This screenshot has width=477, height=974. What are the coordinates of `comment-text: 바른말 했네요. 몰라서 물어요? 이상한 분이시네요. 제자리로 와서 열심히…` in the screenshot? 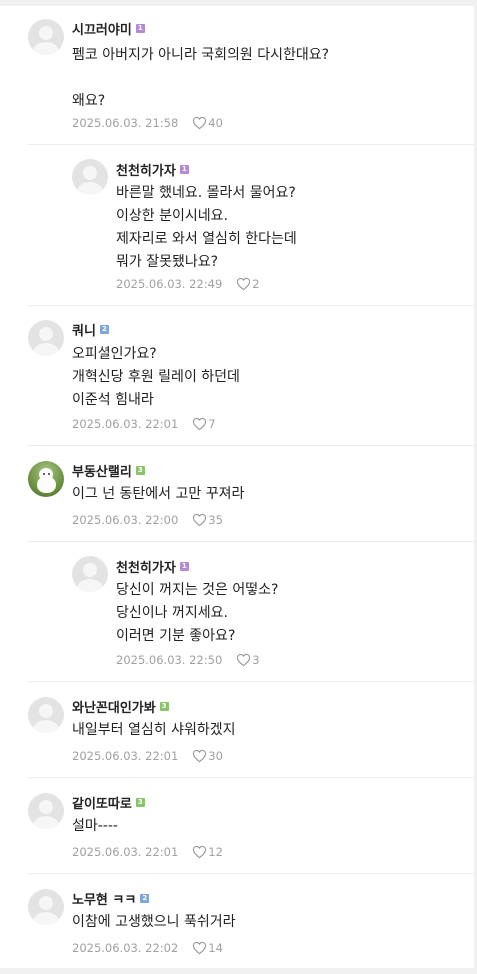 It's located at (206, 227).